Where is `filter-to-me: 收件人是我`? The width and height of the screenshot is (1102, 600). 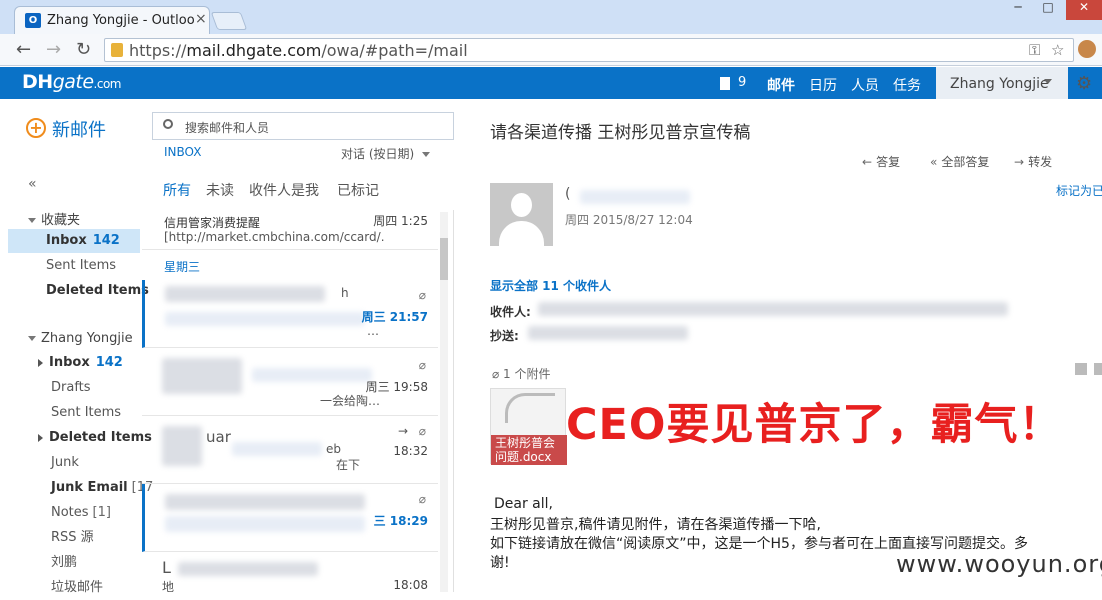 filter-to-me: 收件人是我 is located at coordinates (284, 190).